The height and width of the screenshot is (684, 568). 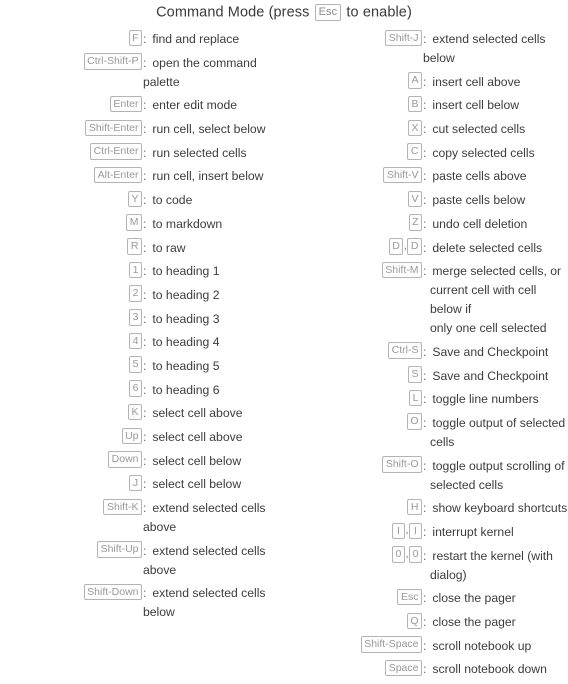 I want to click on shortcut-row: F: find and replace, so click(x=142, y=39).